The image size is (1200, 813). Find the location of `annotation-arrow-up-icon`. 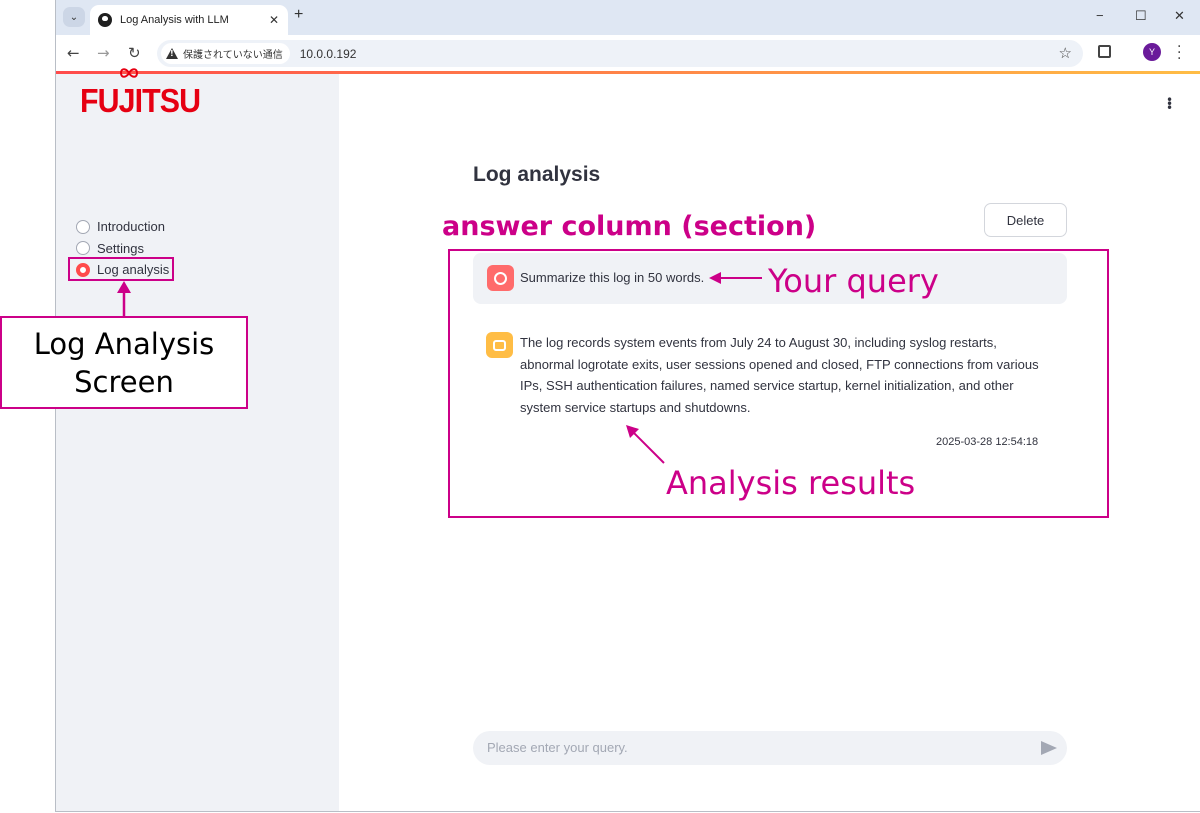

annotation-arrow-up-icon is located at coordinates (124, 299).